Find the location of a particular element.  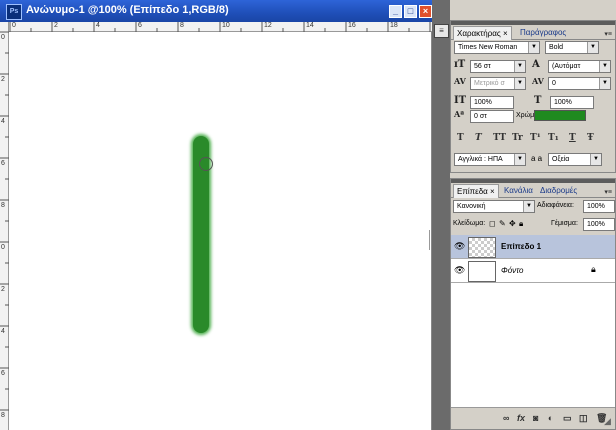

layers-footer: ∞ fx ◙ ◐ ▭ ◫ 🗑︎ is located at coordinates (533, 418).